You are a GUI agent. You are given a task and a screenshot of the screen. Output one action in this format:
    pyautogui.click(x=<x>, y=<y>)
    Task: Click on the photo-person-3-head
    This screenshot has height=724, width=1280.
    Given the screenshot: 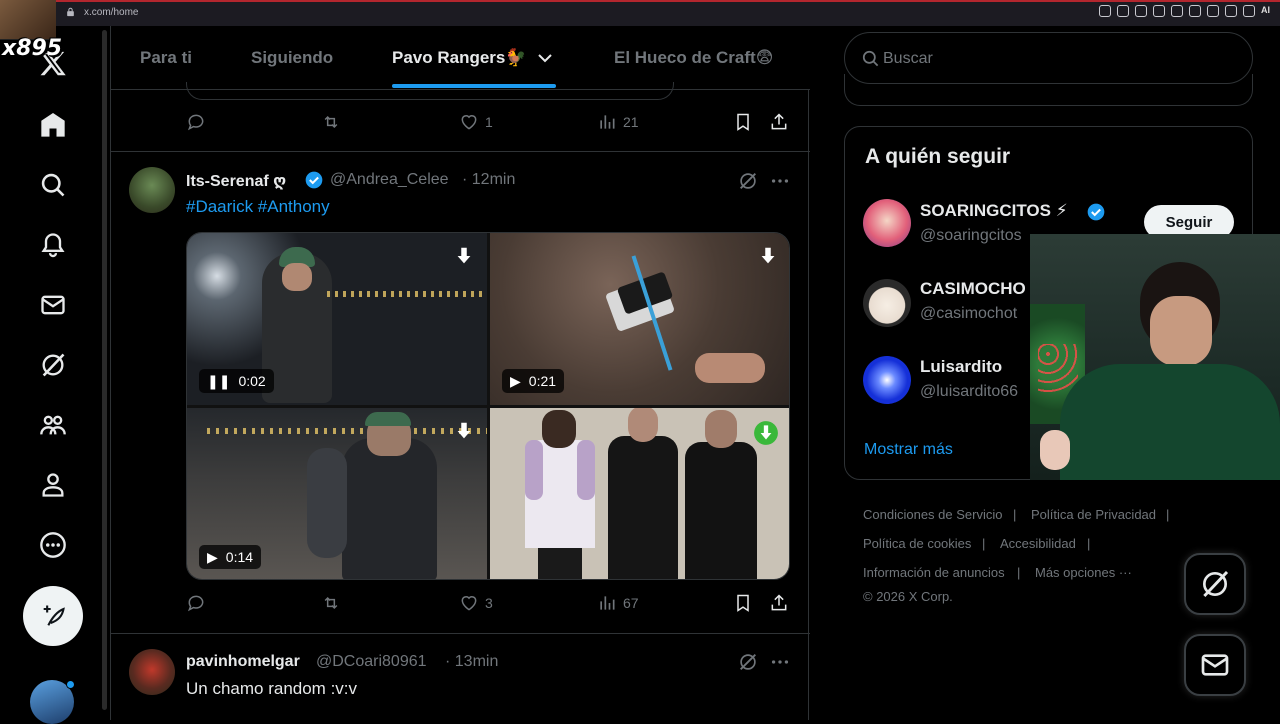 What is the action you would take?
    pyautogui.click(x=721, y=429)
    